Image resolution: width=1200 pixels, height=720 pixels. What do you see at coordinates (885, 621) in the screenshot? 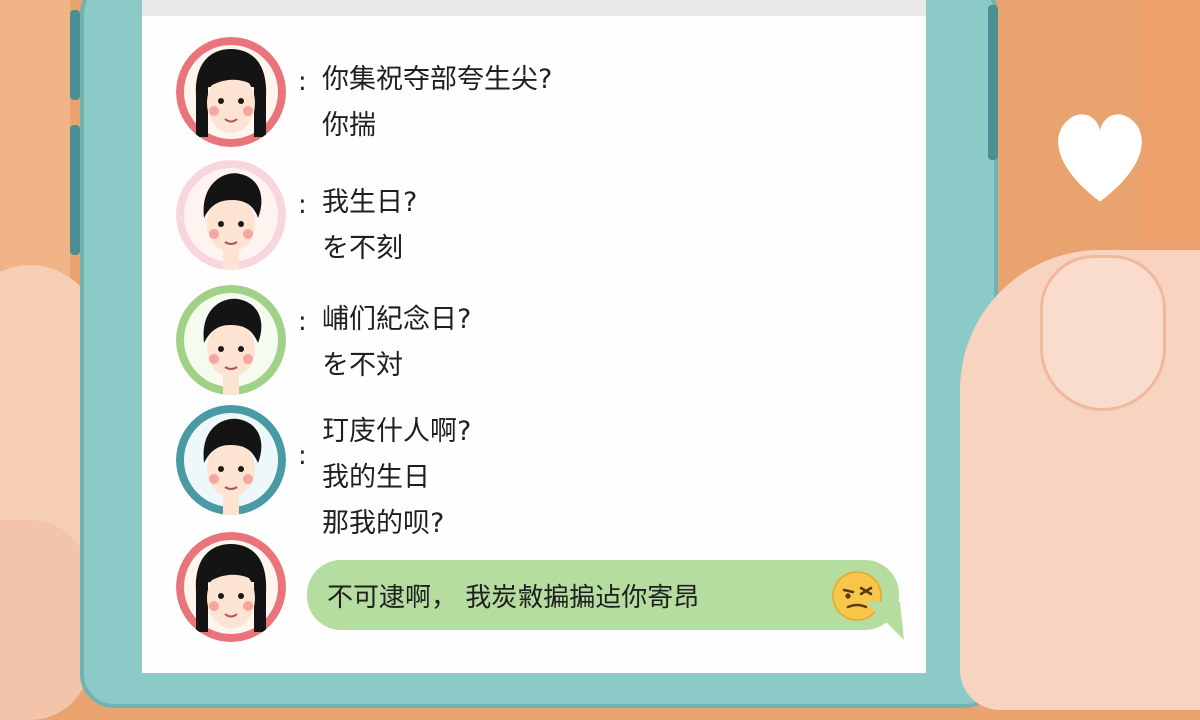
I see `bubble-tail` at bounding box center [885, 621].